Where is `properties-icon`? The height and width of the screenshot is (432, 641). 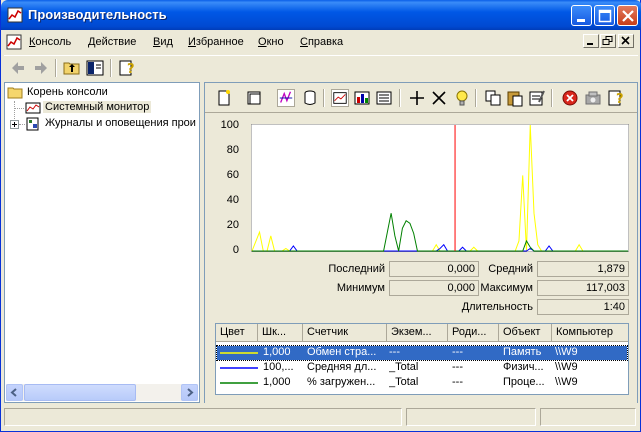
properties-icon is located at coordinates (537, 98).